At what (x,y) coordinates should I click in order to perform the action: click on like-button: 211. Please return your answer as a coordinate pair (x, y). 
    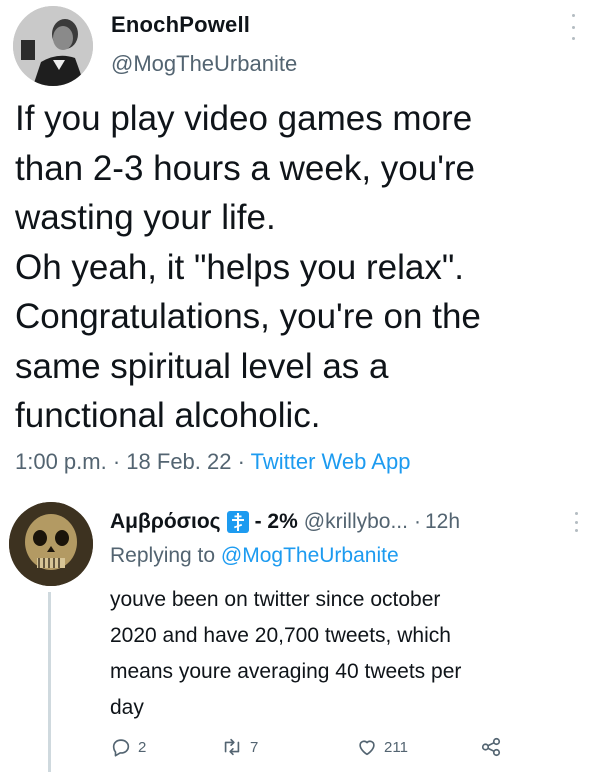
    Looking at the image, I should click on (382, 747).